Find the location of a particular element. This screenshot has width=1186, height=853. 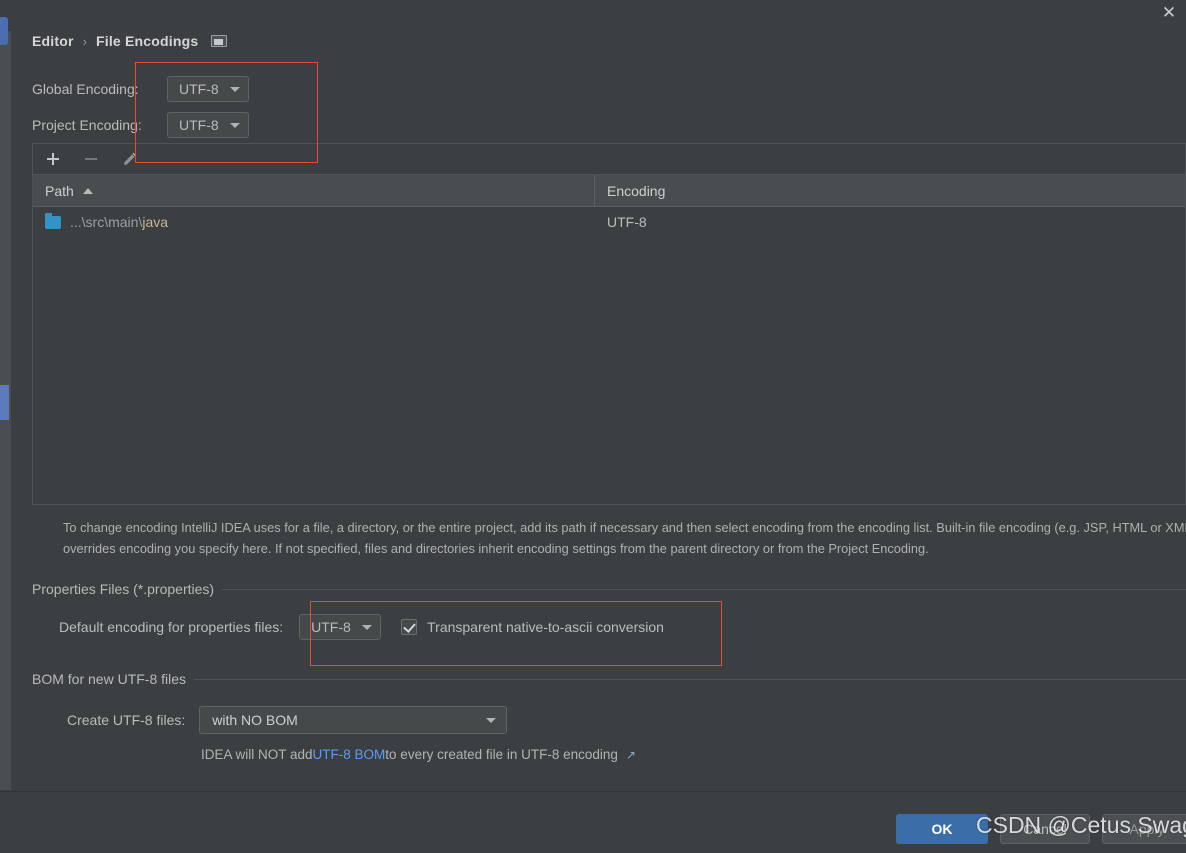

cancel-button: Cancel is located at coordinates (1045, 829).